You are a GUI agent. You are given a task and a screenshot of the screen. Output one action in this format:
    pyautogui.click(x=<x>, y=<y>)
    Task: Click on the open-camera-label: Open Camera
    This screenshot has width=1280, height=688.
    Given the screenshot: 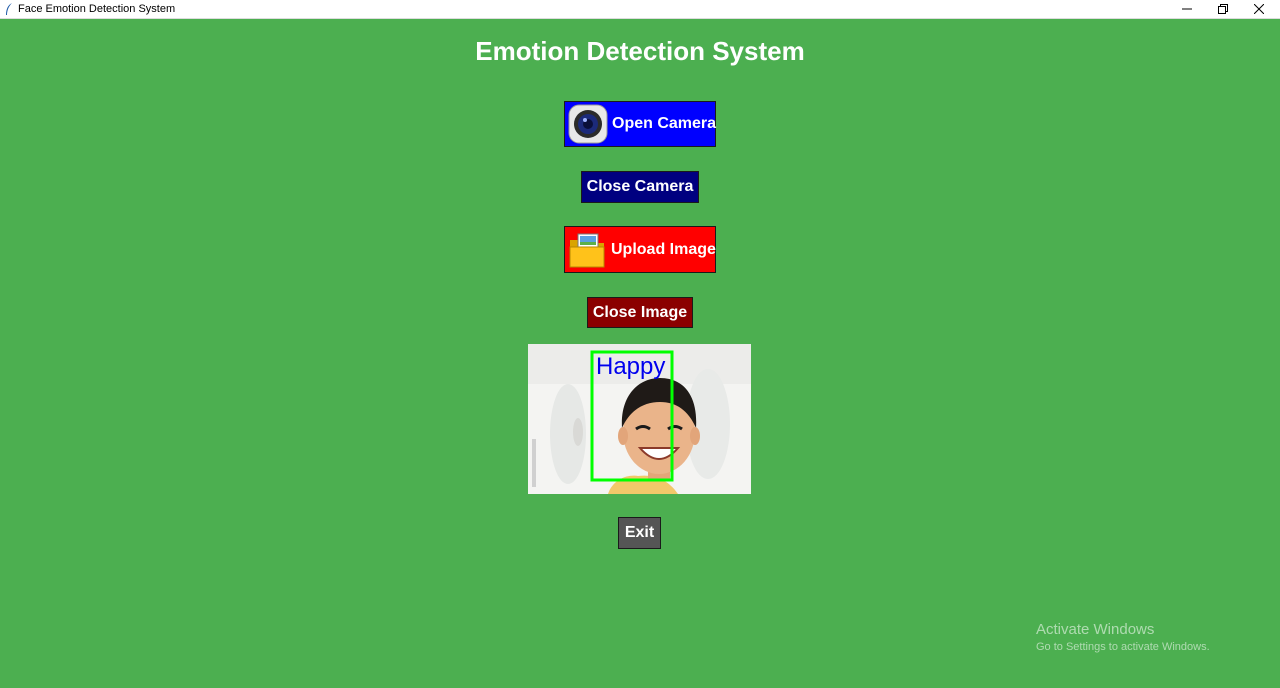 What is the action you would take?
    pyautogui.click(x=664, y=123)
    